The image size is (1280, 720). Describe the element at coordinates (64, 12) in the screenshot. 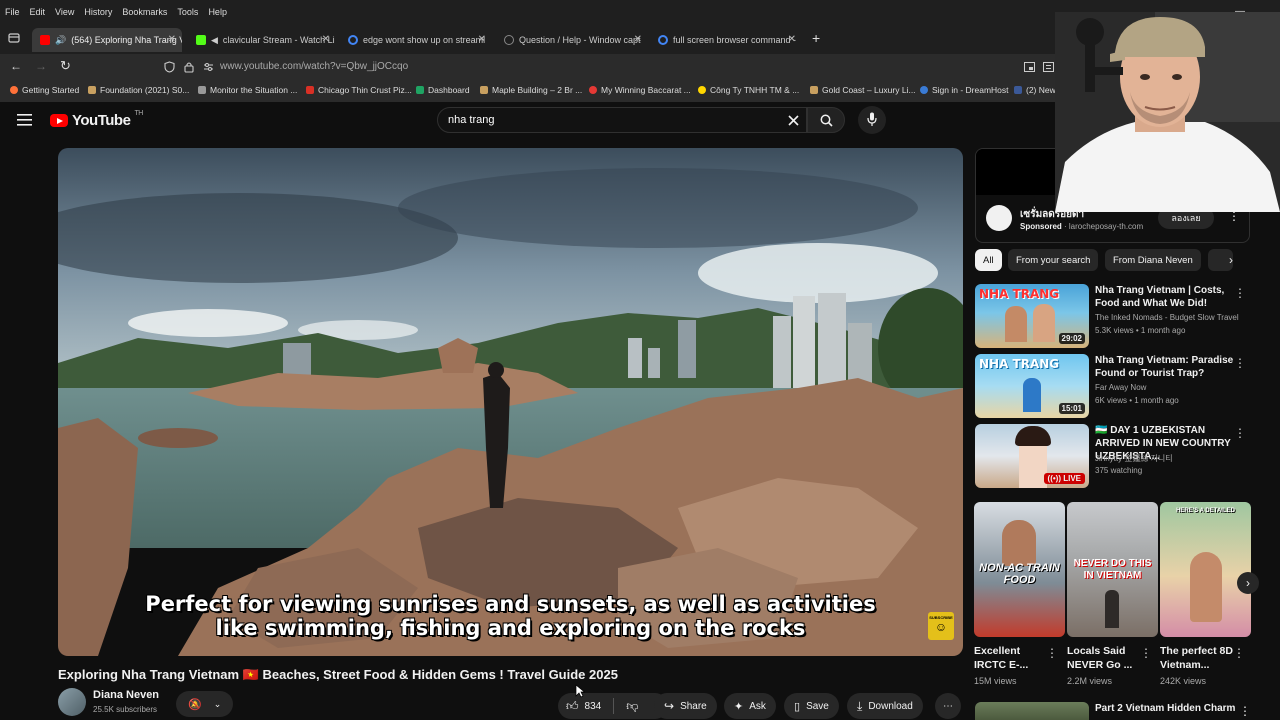

I see `menu-view: View` at that location.